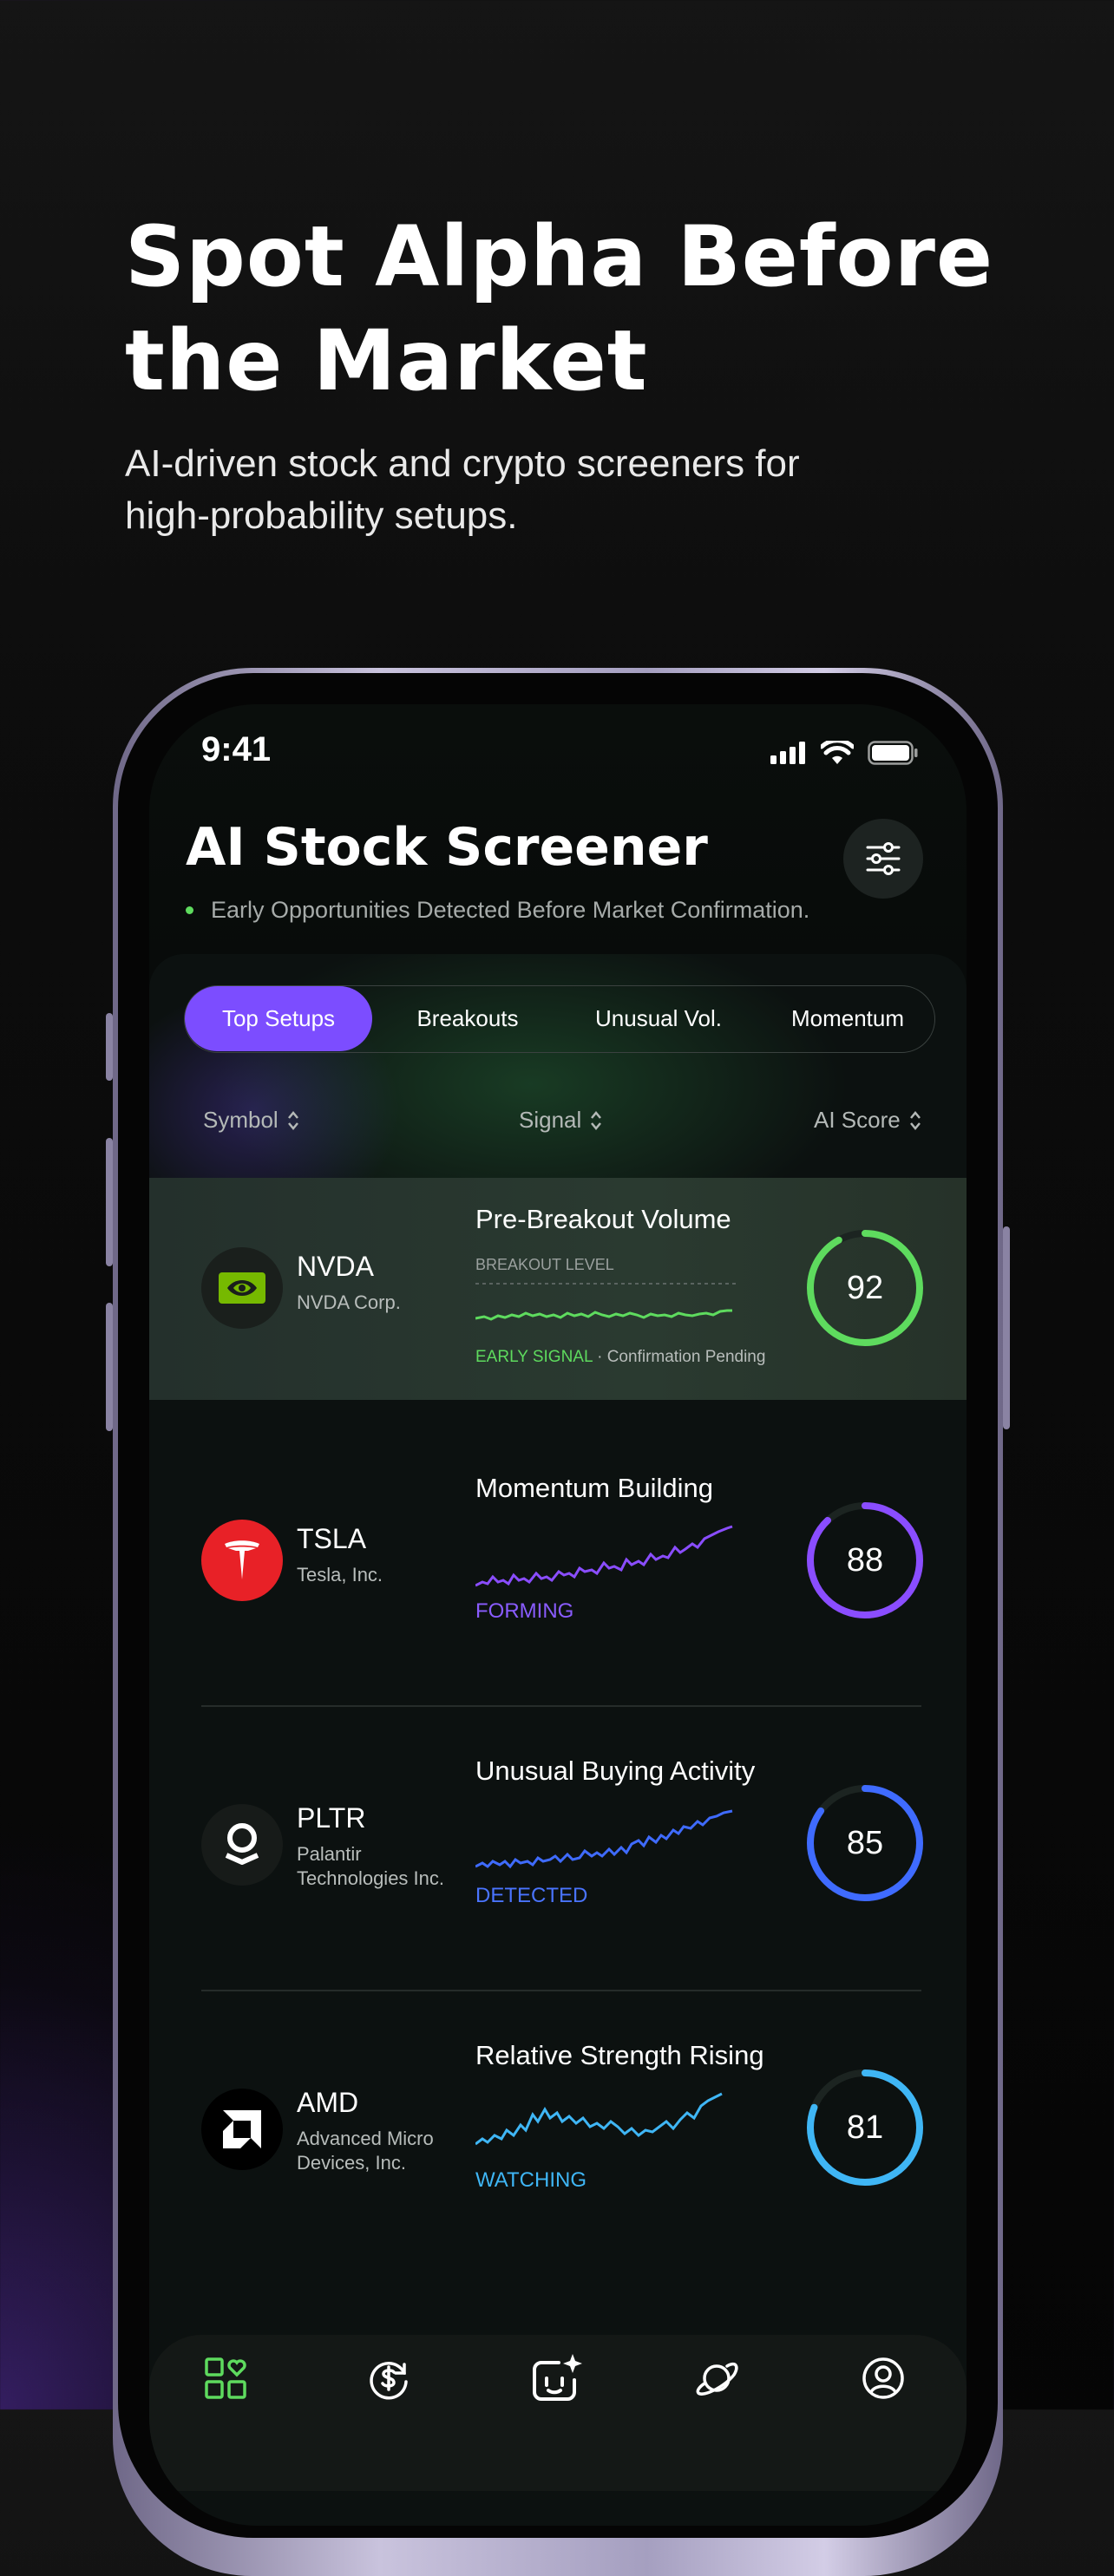  I want to click on amd-logo, so click(242, 2129).